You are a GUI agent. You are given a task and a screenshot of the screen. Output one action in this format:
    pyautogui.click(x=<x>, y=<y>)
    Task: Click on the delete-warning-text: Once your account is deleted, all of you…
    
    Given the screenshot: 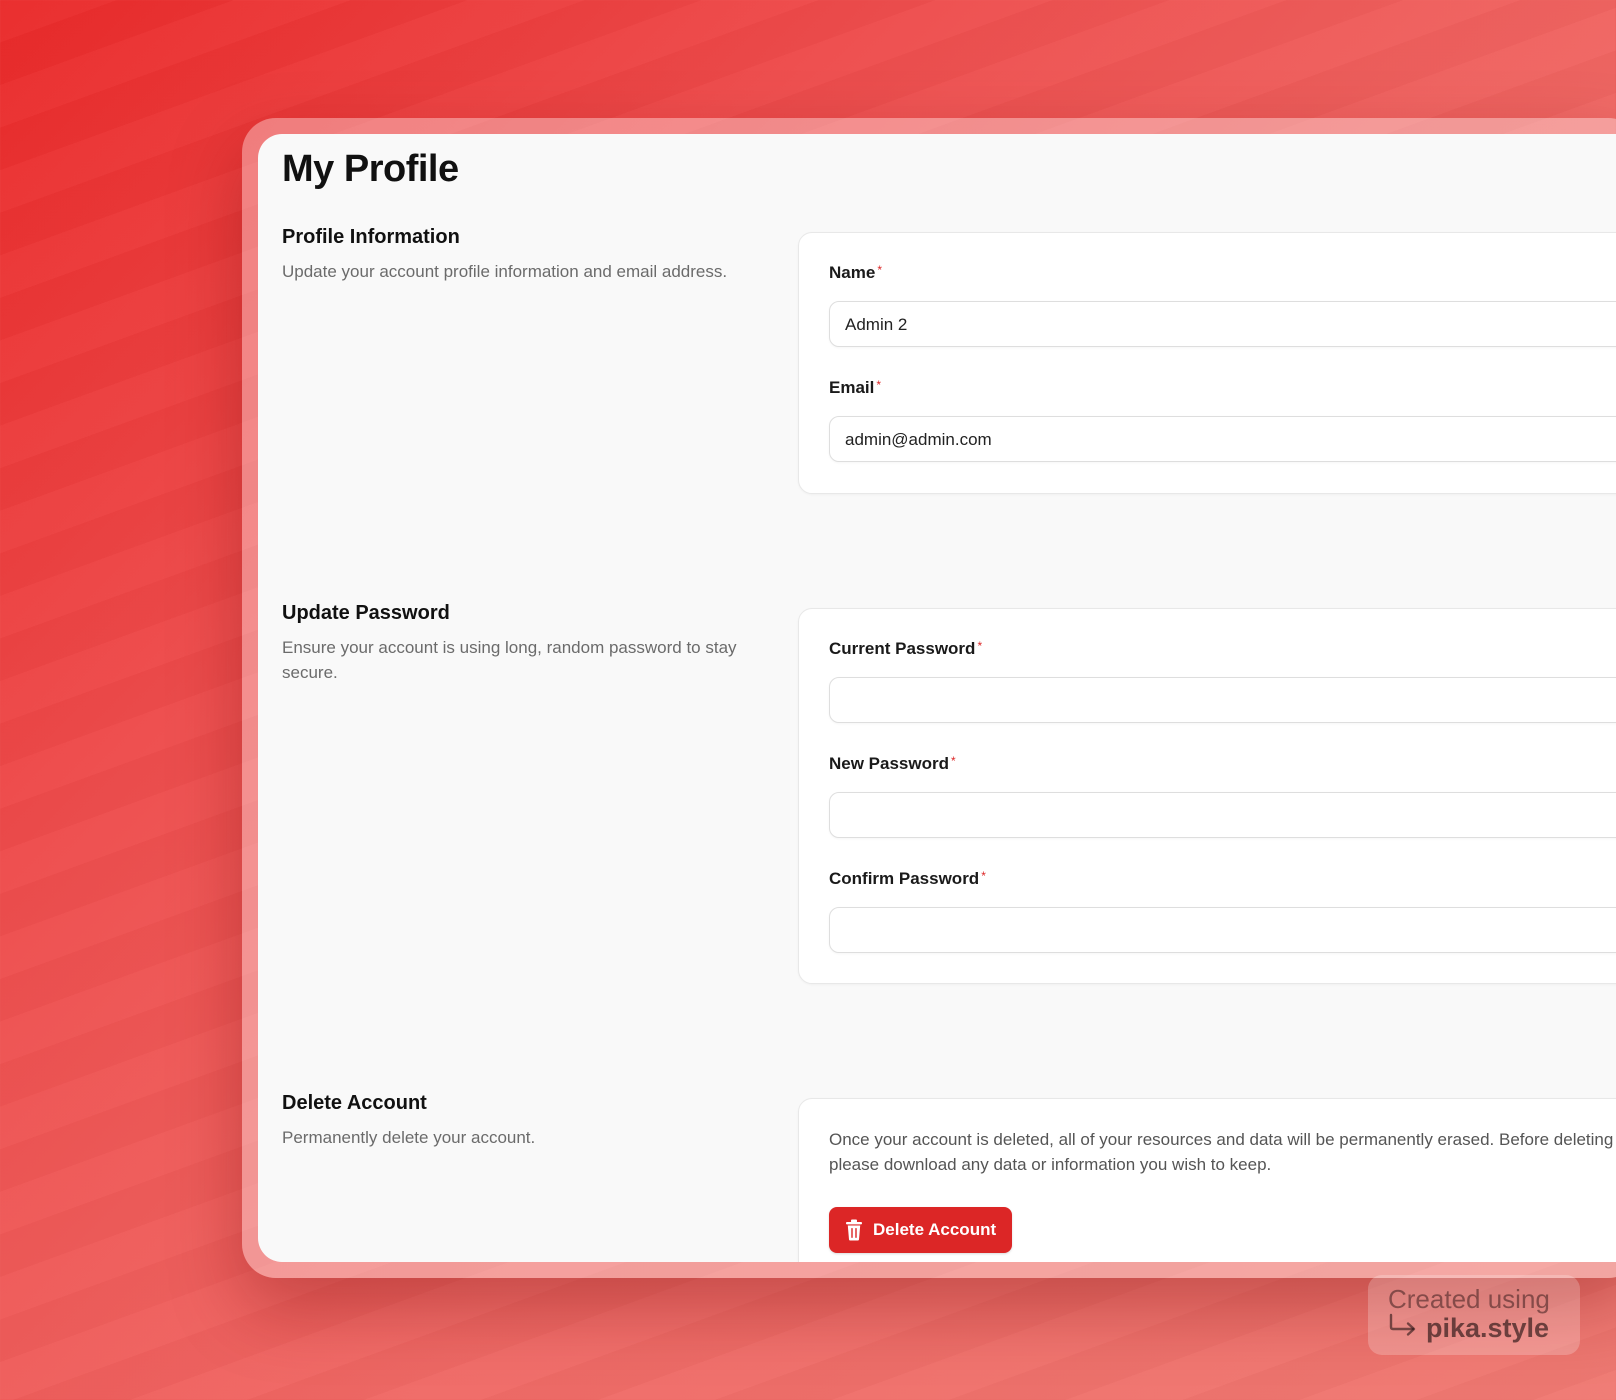 What is the action you would take?
    pyautogui.click(x=1222, y=1152)
    